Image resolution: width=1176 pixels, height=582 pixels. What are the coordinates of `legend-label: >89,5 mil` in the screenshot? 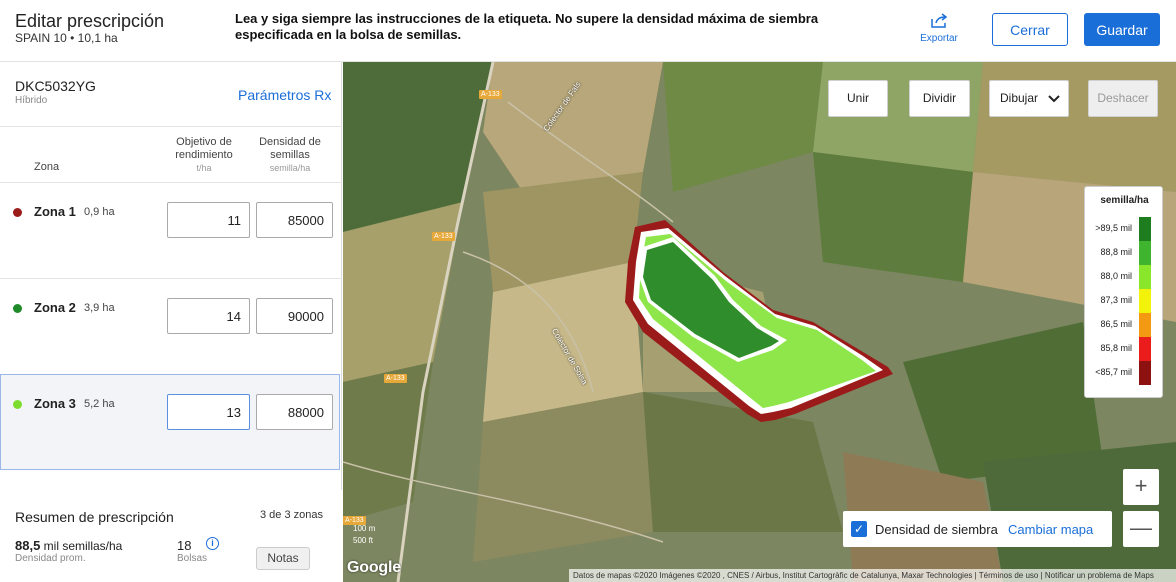 It's located at (1113, 228).